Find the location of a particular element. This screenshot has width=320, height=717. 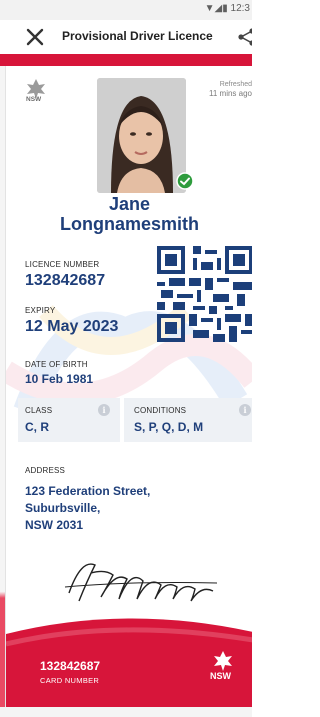

holder-signature is located at coordinates (141, 582).